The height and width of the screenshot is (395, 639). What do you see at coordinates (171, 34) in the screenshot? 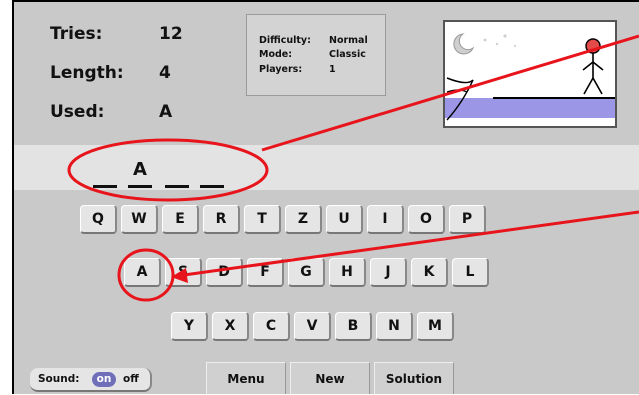
I see `tries-value: 12` at bounding box center [171, 34].